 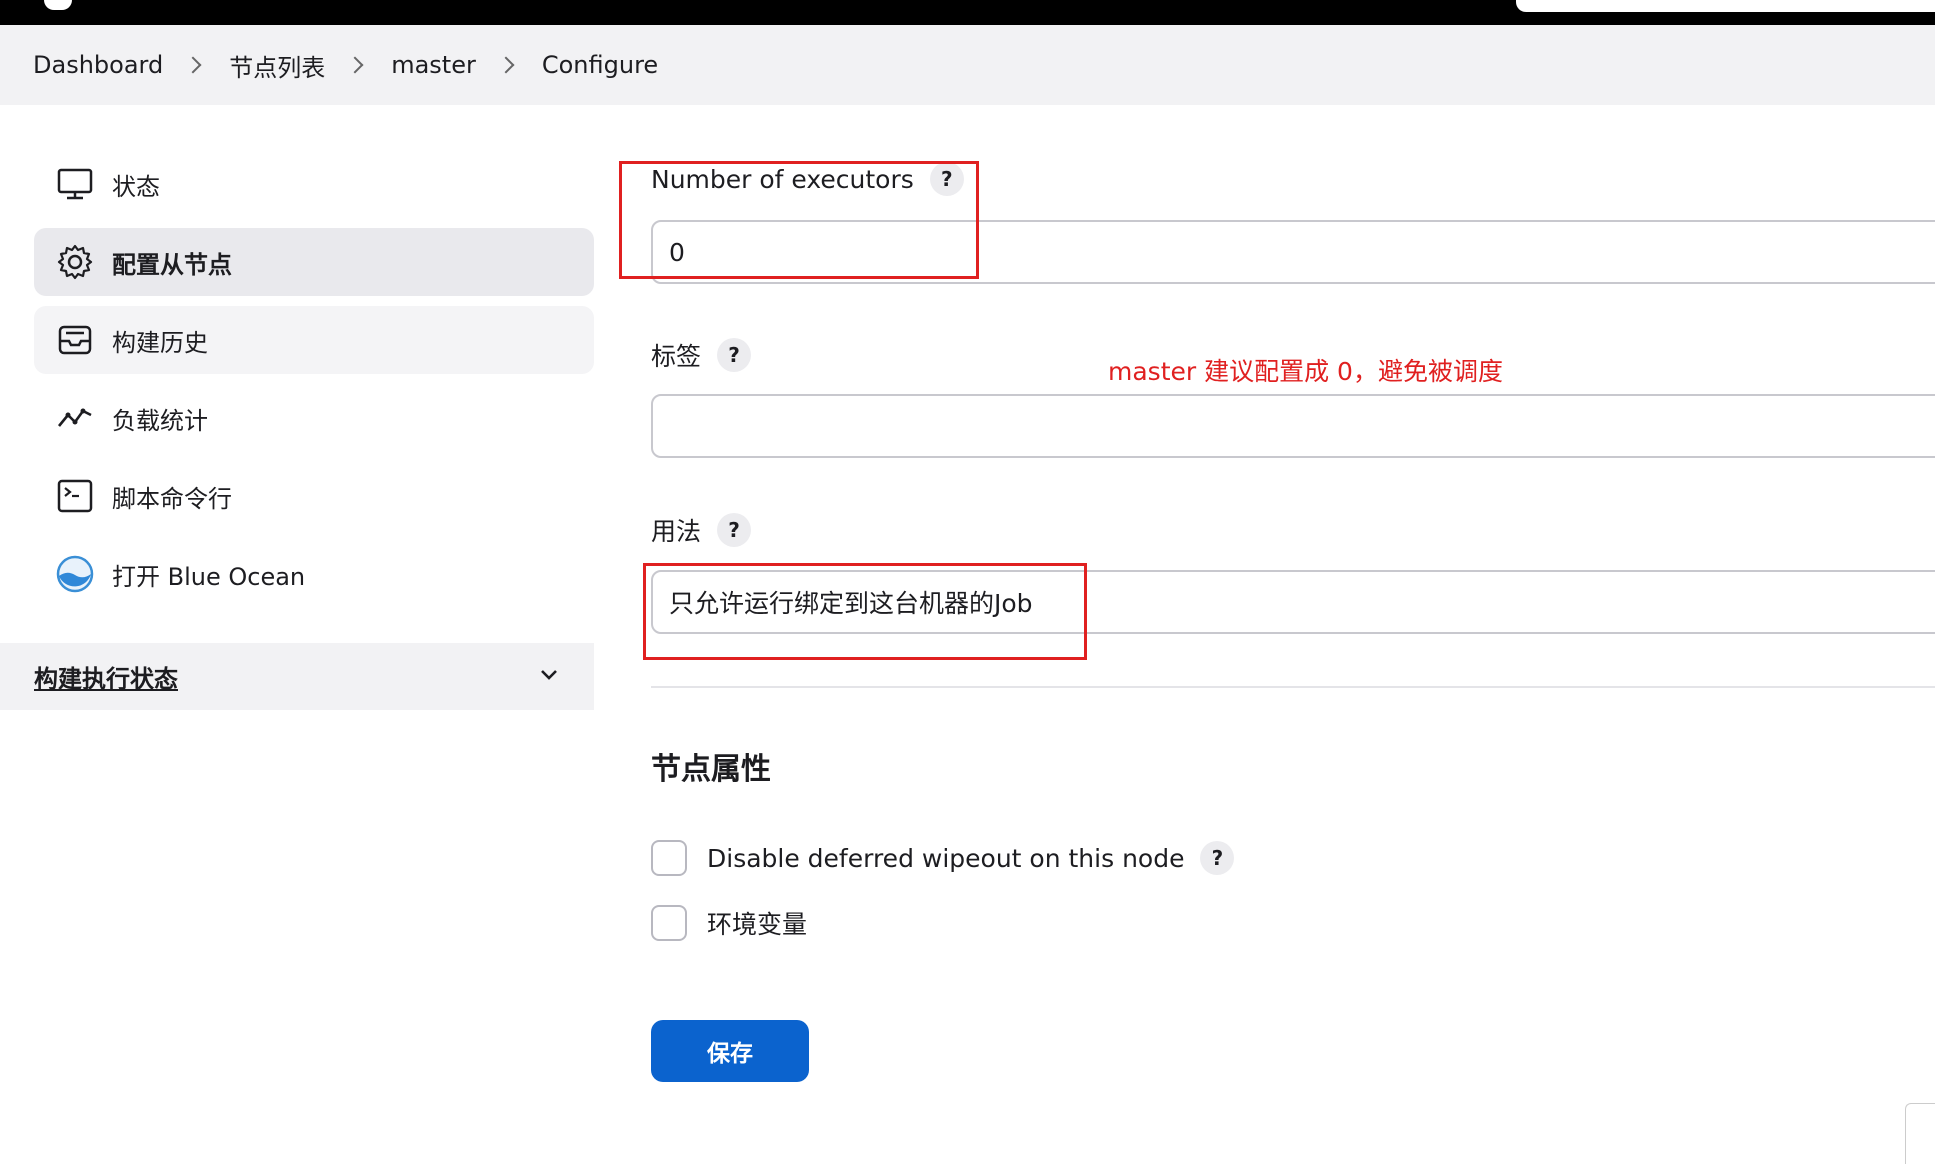 What do you see at coordinates (75, 184) in the screenshot?
I see `monitor-icon` at bounding box center [75, 184].